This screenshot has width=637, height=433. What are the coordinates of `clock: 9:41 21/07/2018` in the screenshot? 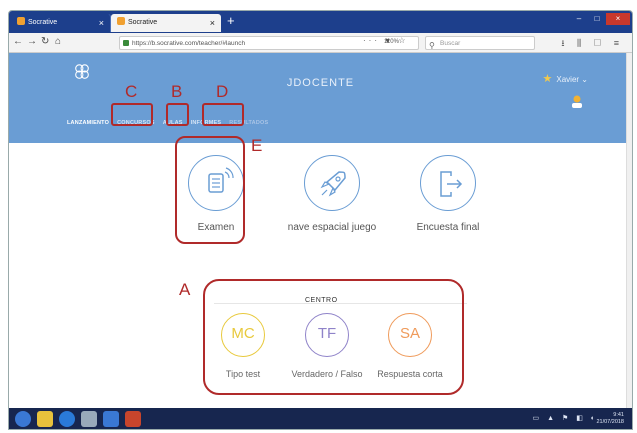 It's located at (610, 419).